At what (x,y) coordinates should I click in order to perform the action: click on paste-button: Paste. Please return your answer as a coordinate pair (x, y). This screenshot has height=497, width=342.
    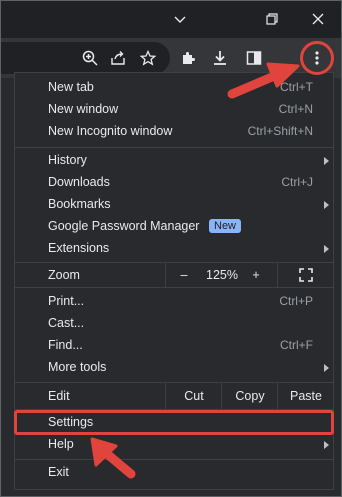
    Looking at the image, I should click on (305, 396).